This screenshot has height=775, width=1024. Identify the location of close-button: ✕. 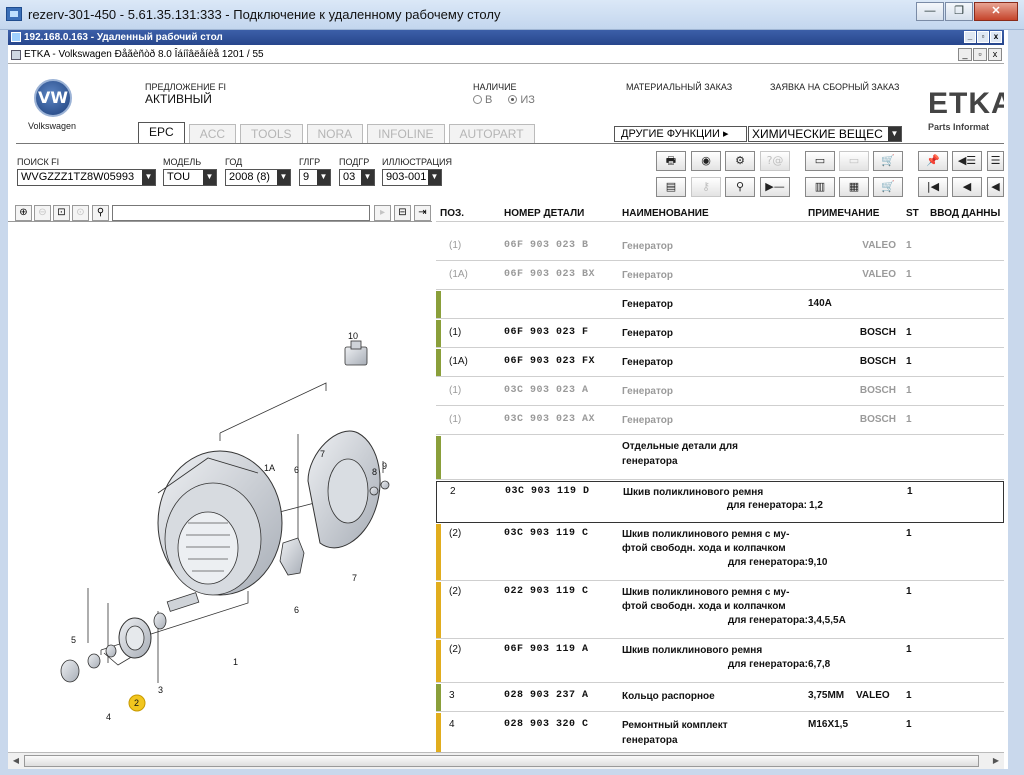
(996, 11).